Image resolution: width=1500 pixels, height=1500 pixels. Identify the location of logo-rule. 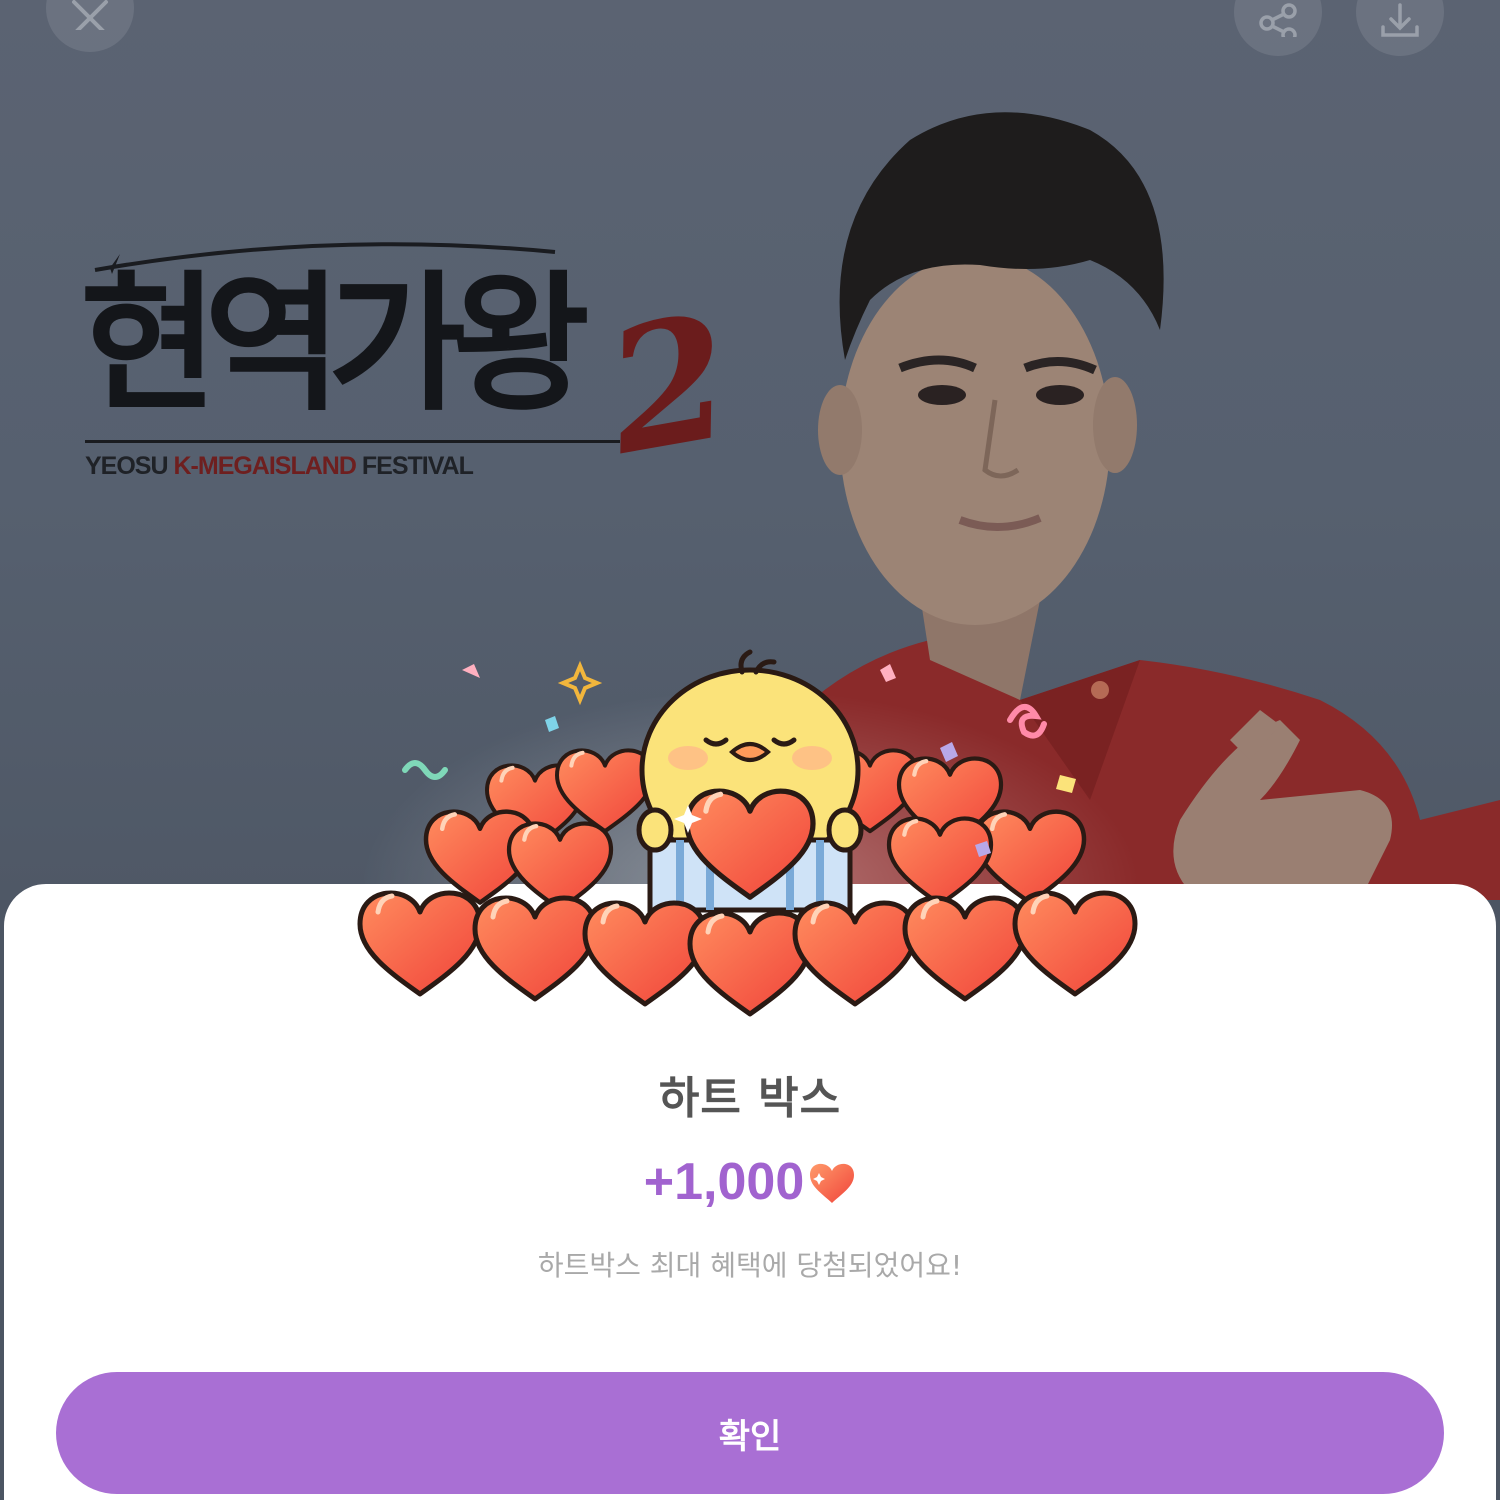
(352, 441).